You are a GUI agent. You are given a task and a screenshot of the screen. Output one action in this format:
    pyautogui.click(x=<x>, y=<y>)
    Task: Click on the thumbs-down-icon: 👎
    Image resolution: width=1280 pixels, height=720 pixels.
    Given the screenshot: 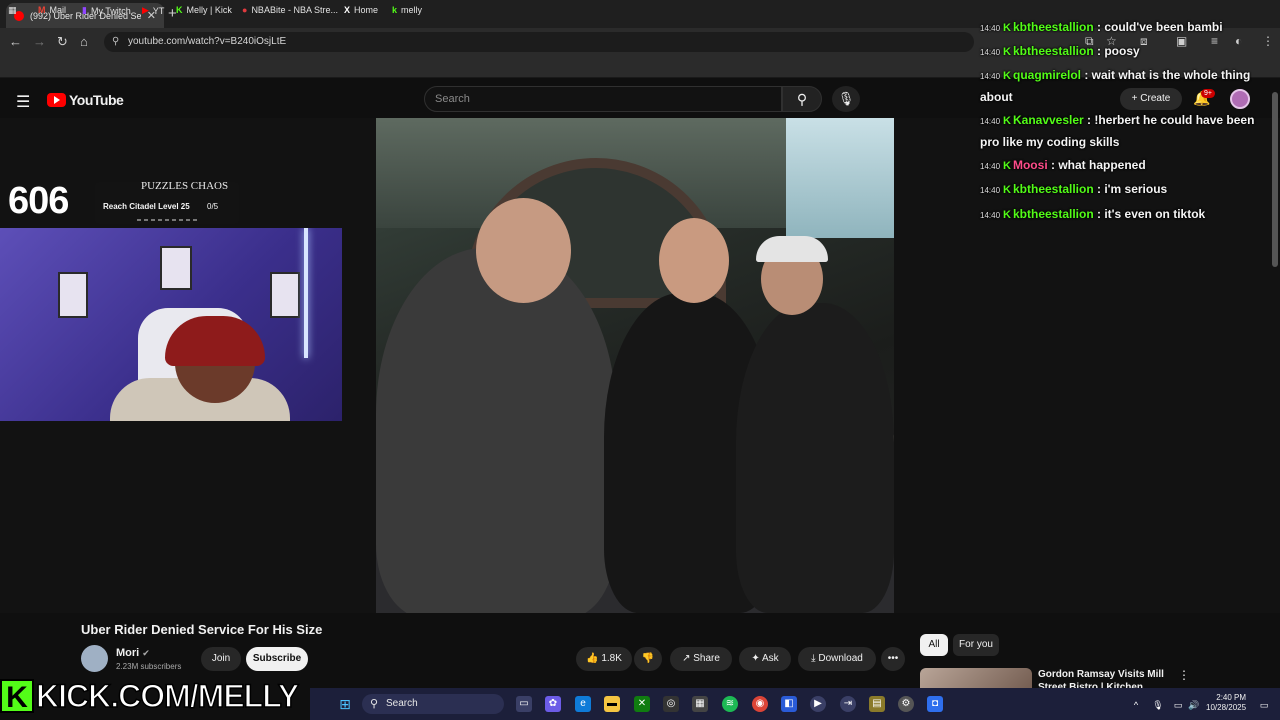 What is the action you would take?
    pyautogui.click(x=648, y=658)
    